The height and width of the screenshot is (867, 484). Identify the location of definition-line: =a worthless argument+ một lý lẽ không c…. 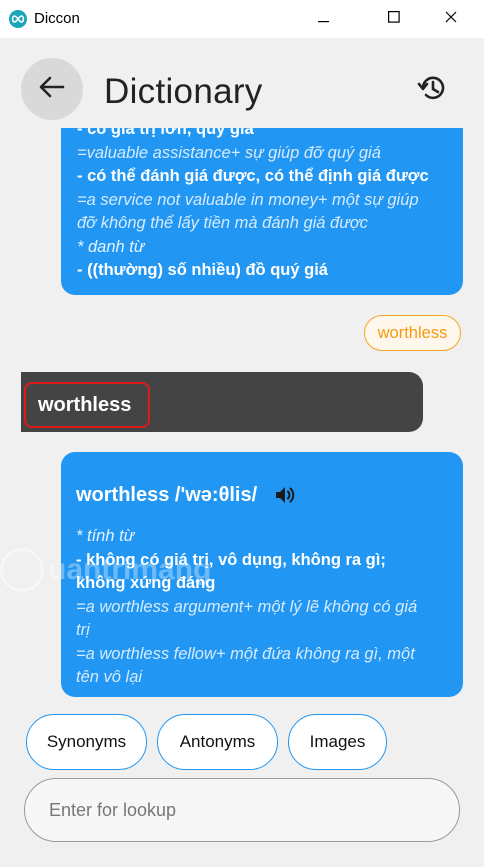
(247, 606).